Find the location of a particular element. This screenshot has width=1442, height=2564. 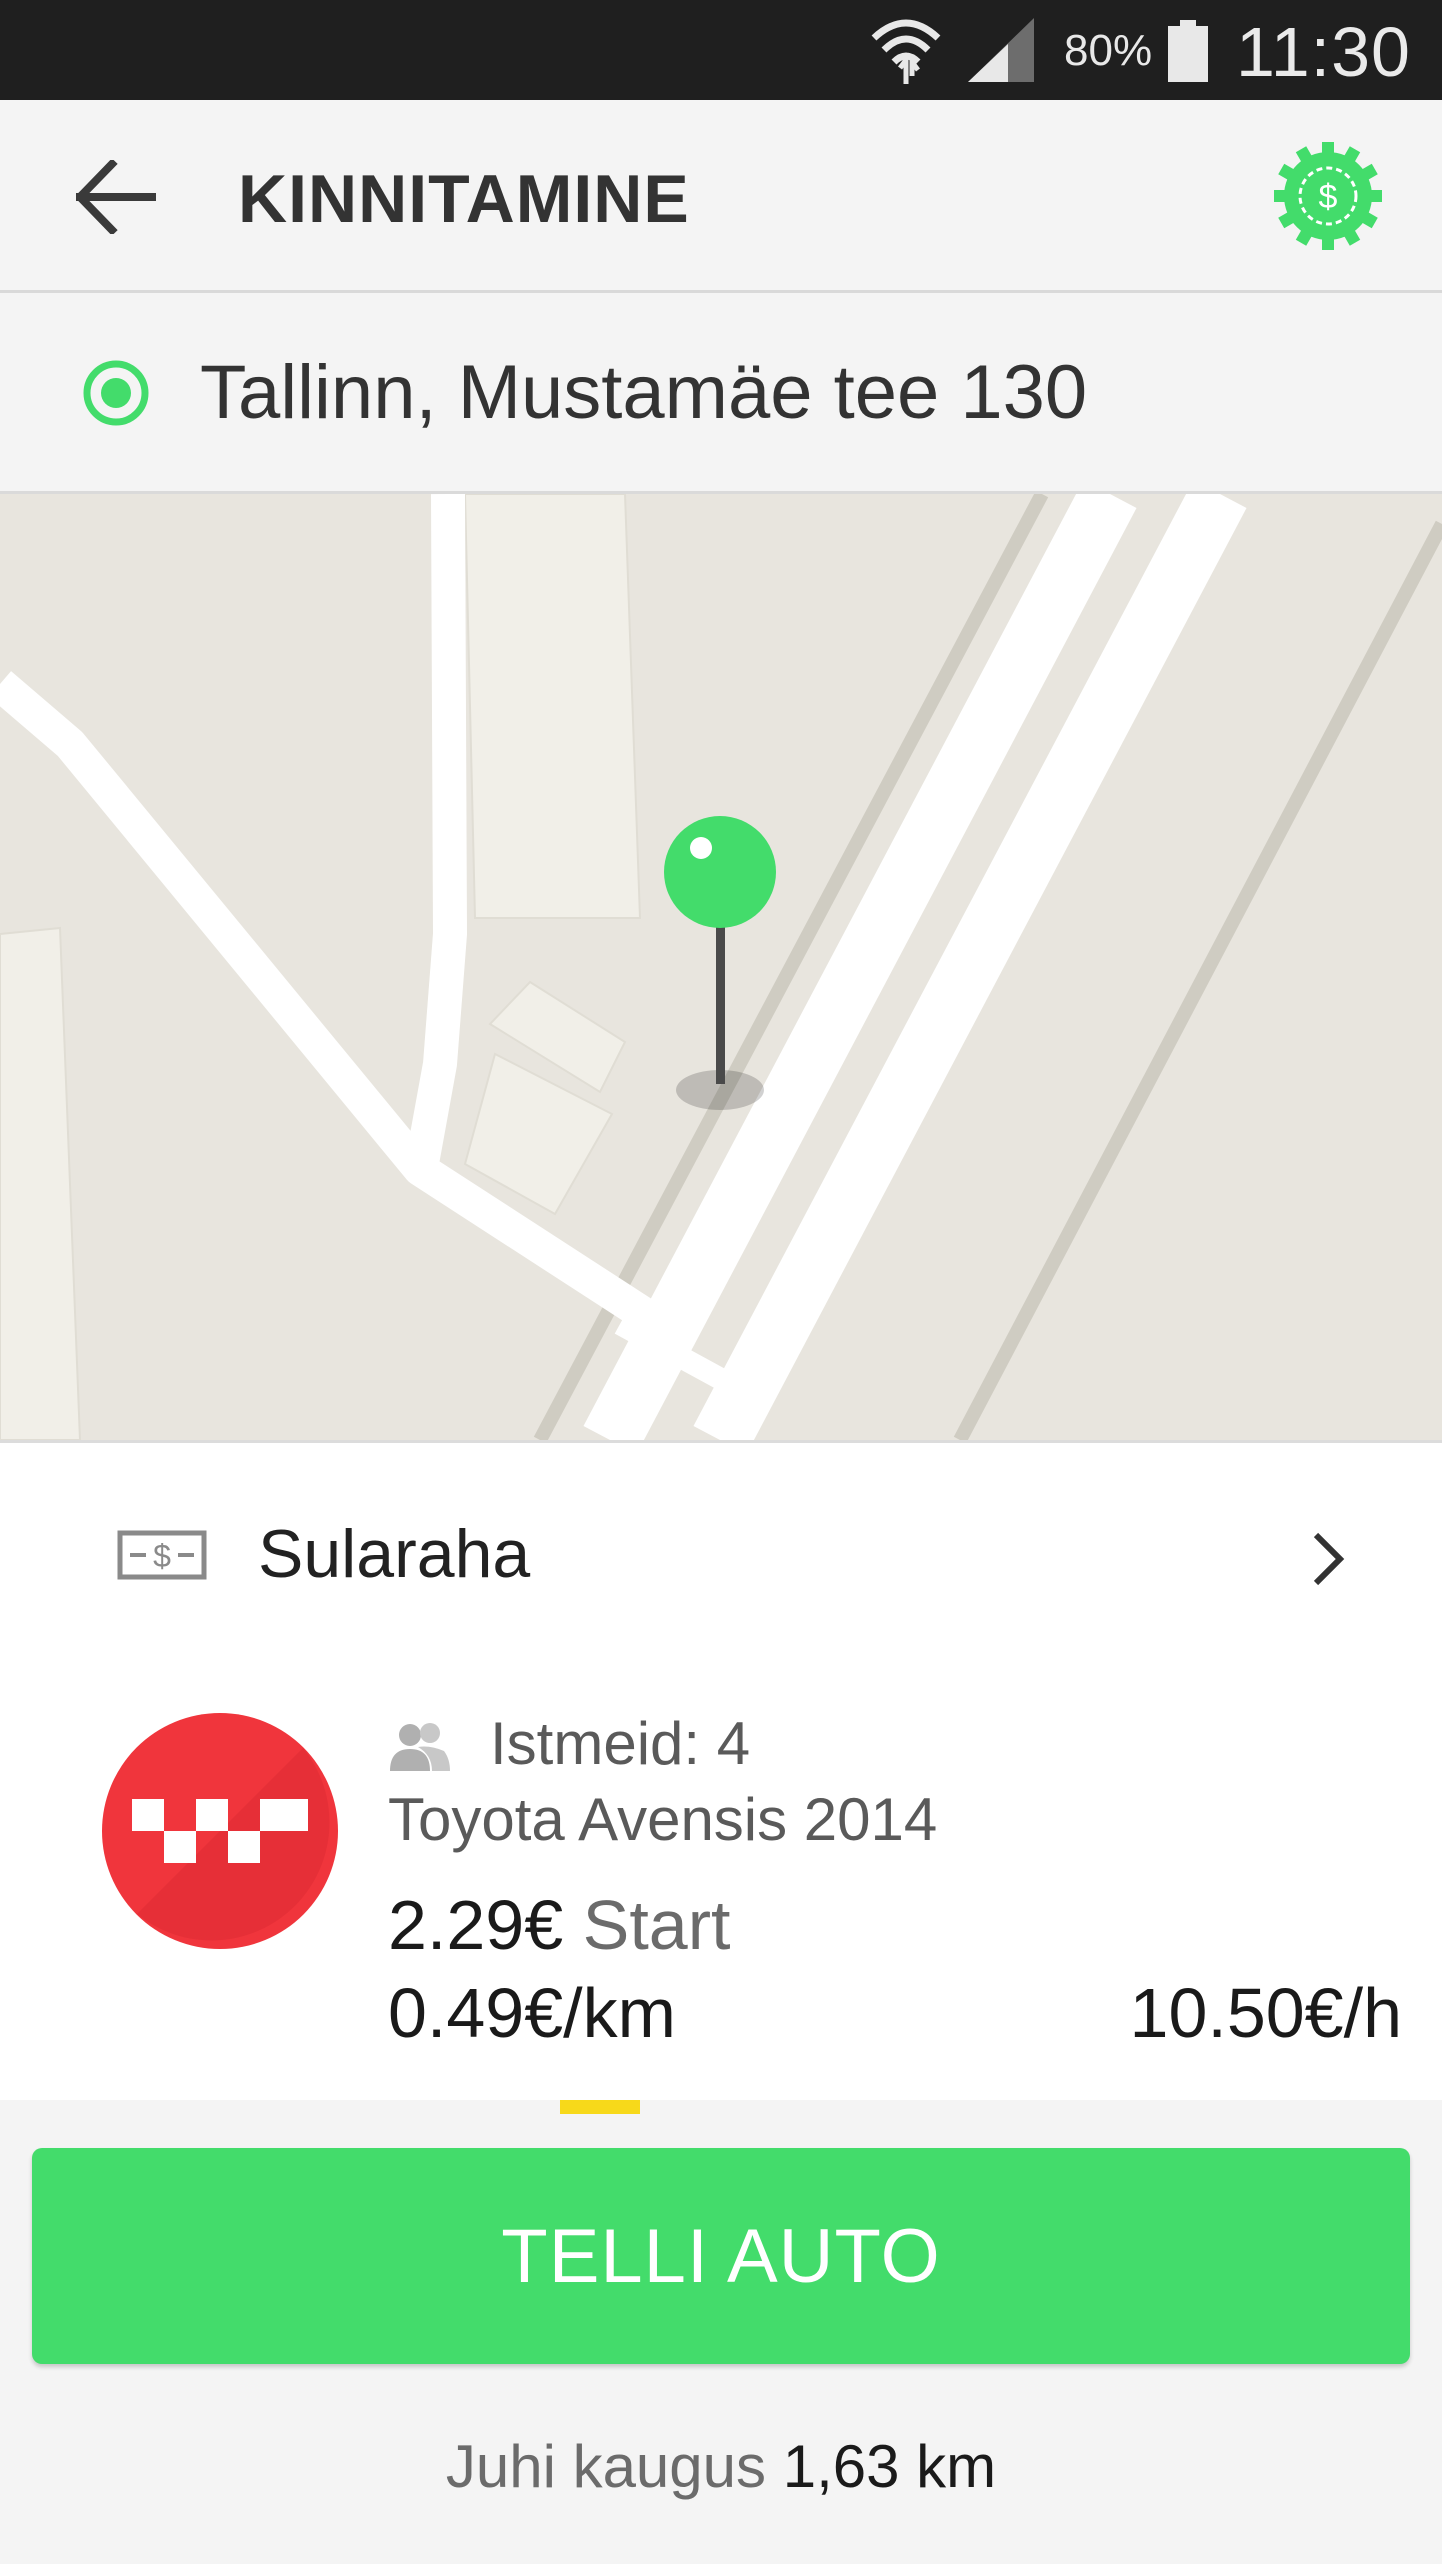

distance-value: 1,63 km is located at coordinates (889, 2466).